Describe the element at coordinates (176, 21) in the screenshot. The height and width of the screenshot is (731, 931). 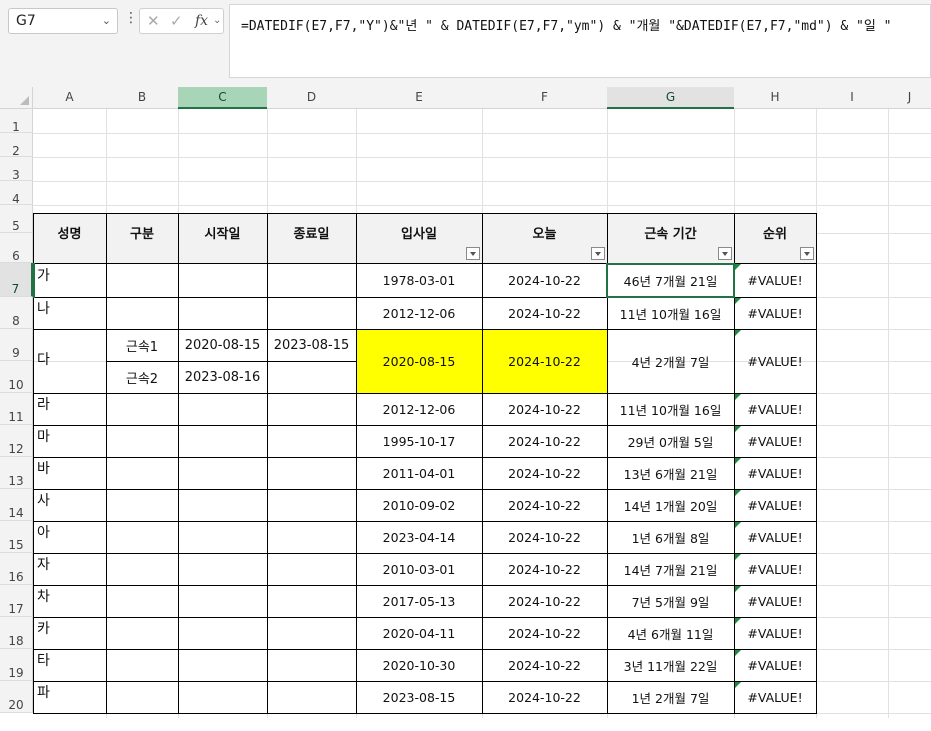
I see `enter-icon: ✓` at that location.